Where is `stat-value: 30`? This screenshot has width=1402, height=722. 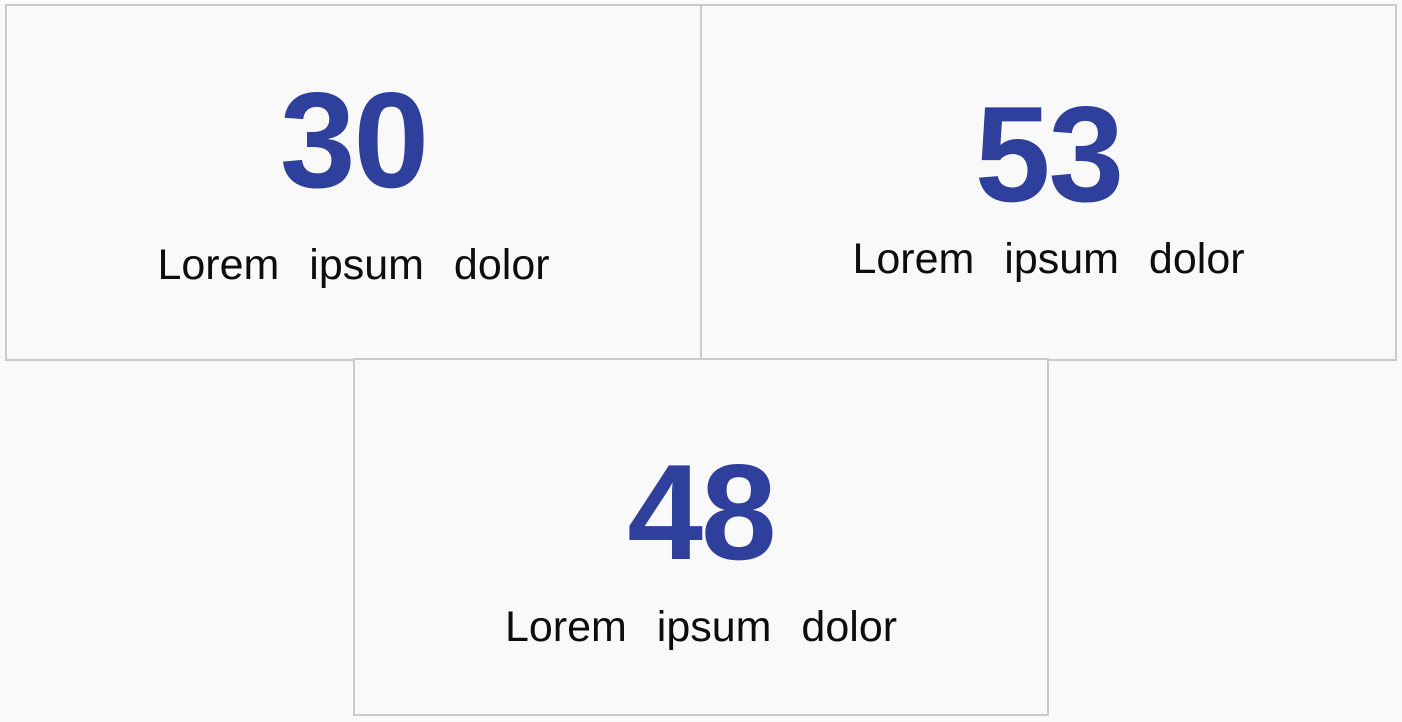 stat-value: 30 is located at coordinates (354, 140).